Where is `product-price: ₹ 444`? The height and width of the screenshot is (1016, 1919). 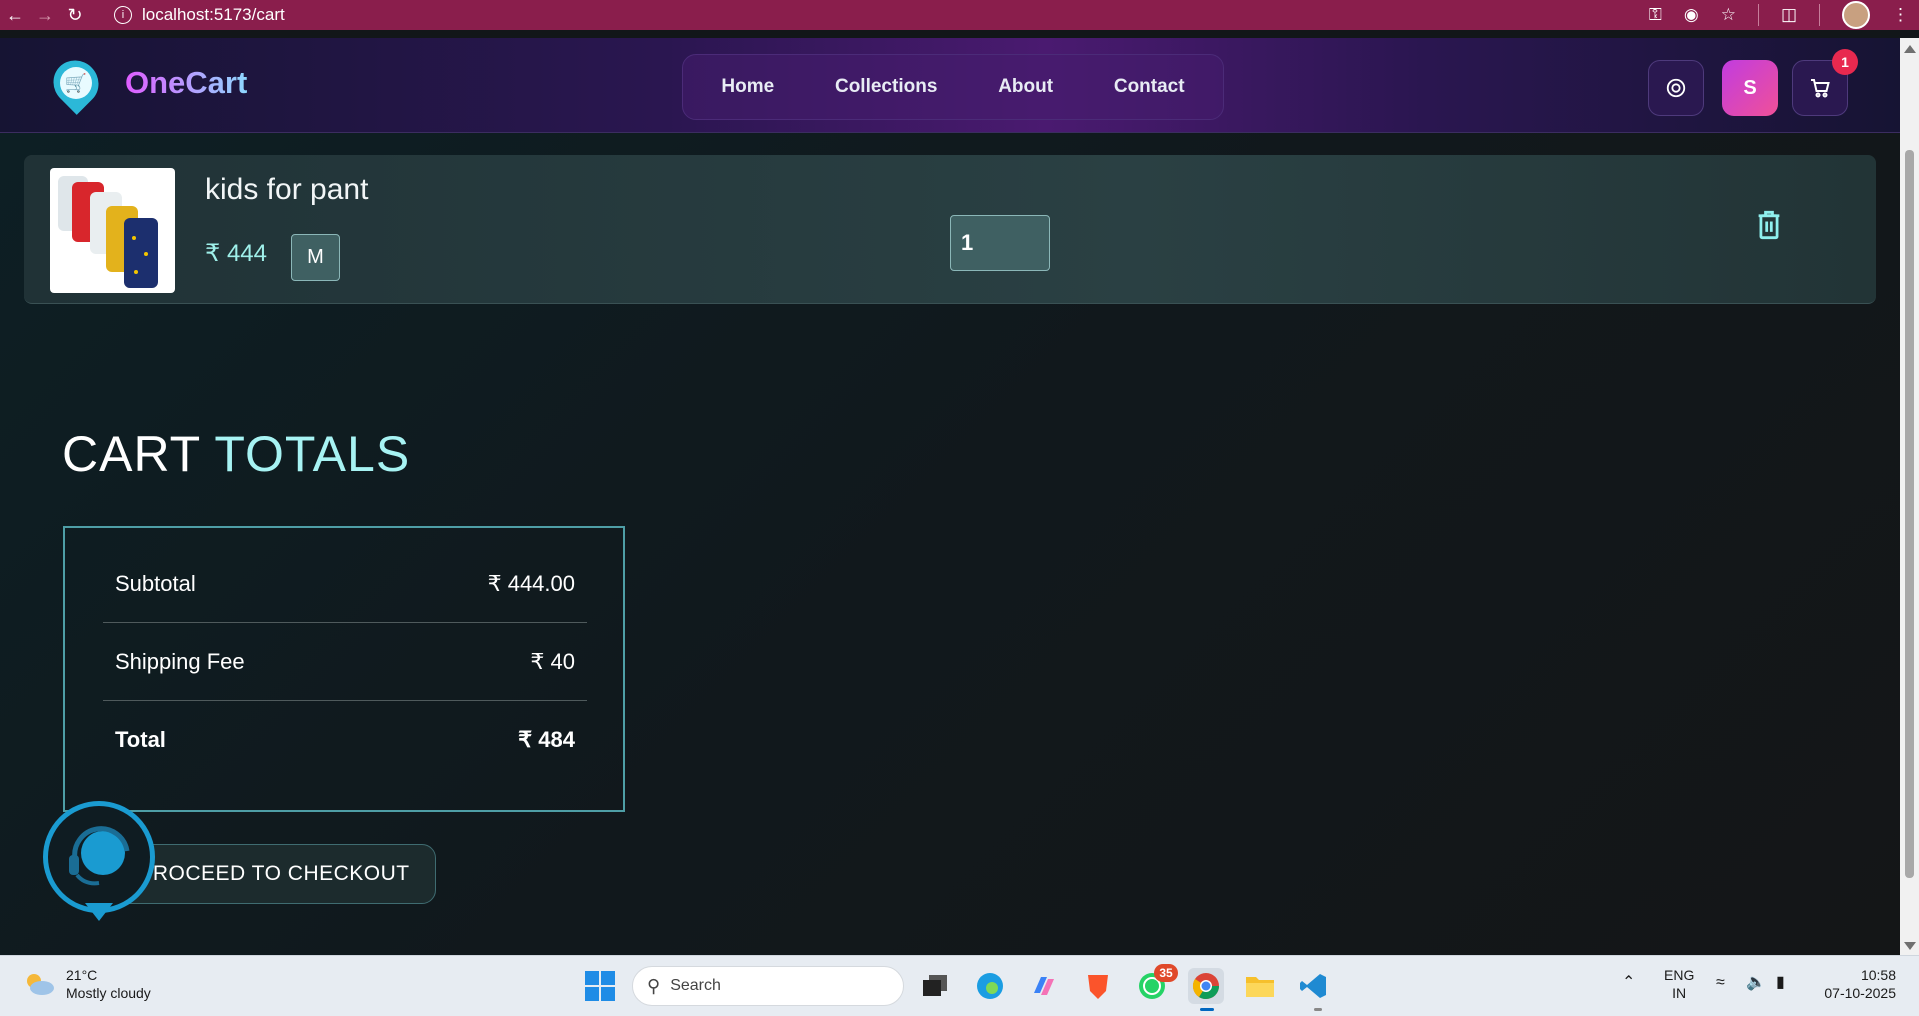 product-price: ₹ 444 is located at coordinates (236, 253).